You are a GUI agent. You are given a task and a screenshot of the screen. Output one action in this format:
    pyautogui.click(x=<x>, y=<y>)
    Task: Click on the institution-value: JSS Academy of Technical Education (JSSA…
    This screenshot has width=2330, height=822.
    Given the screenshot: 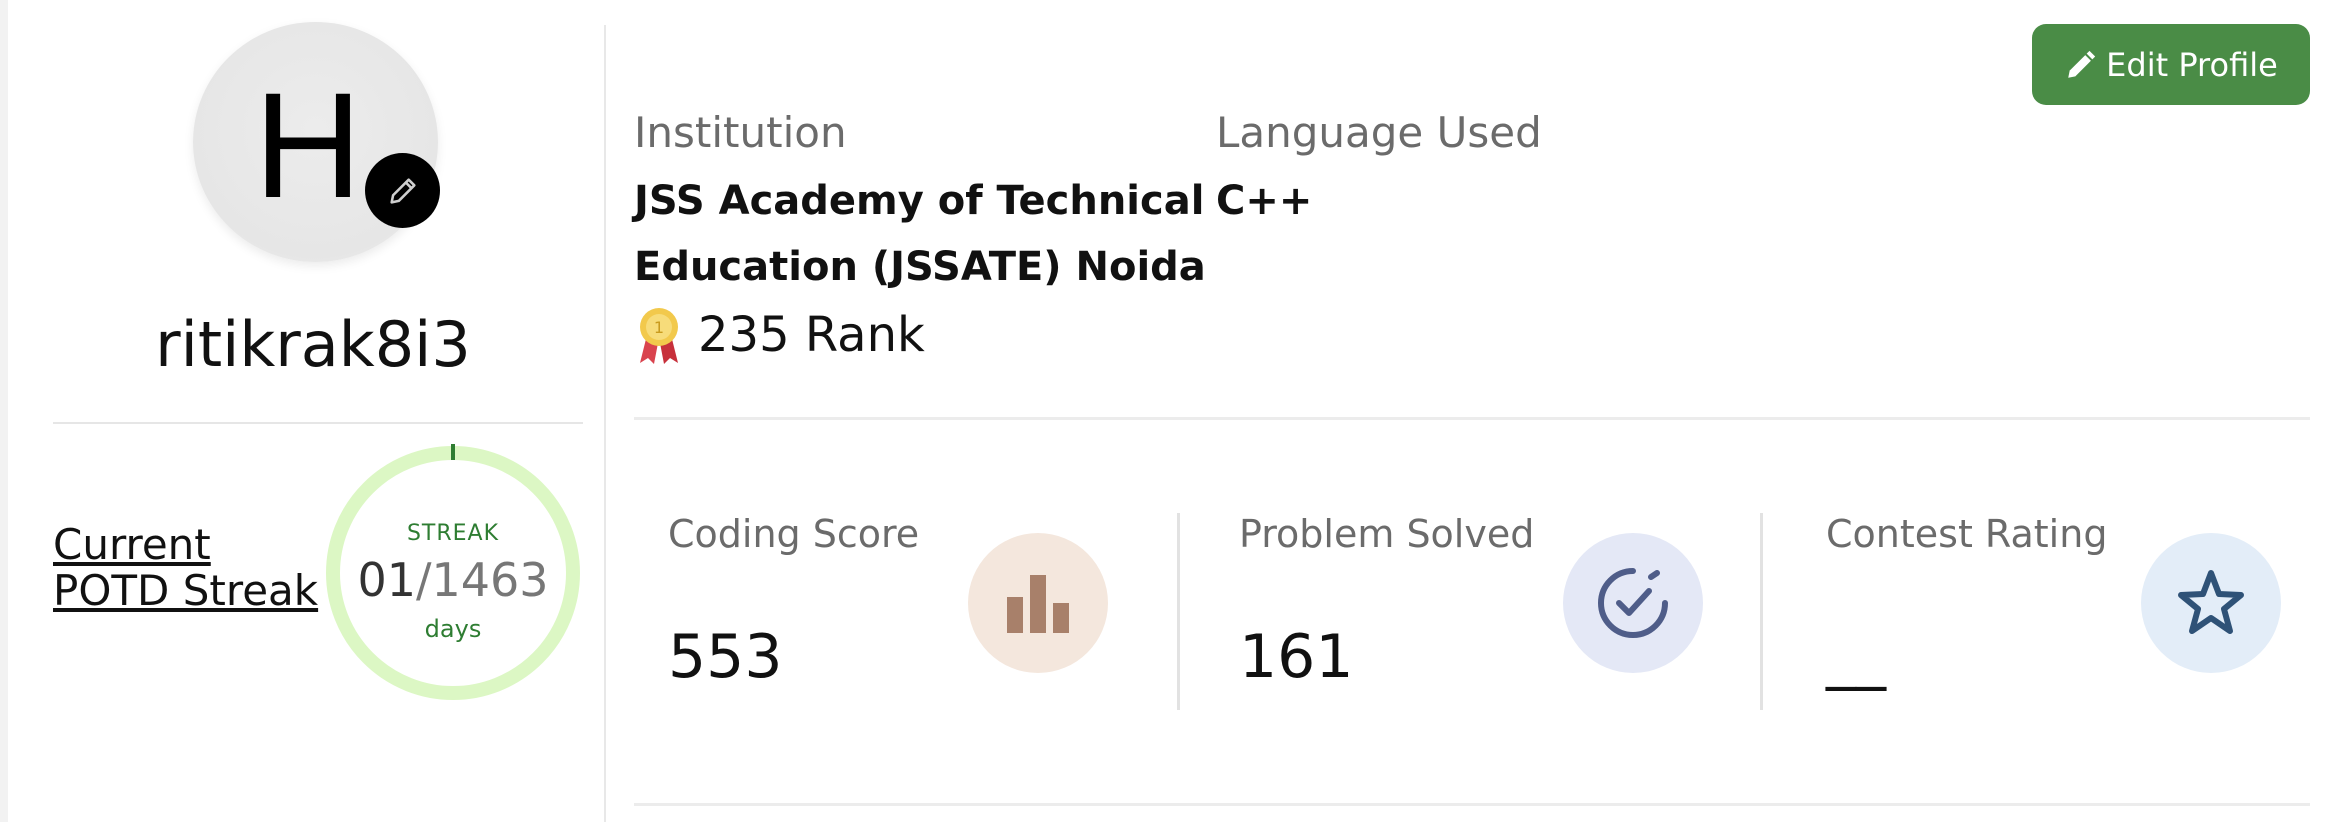 What is the action you would take?
    pyautogui.click(x=920, y=234)
    